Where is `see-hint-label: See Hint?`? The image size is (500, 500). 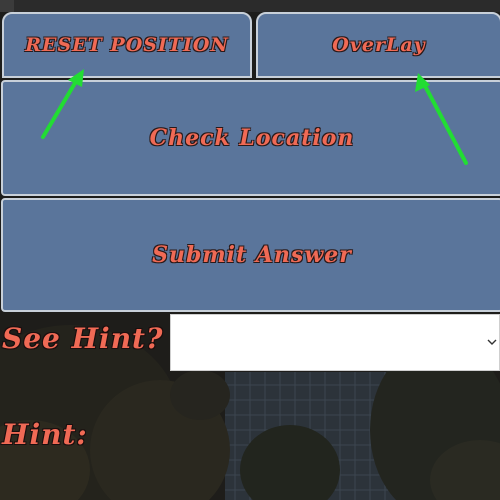
see-hint-label: See Hint? is located at coordinates (83, 338).